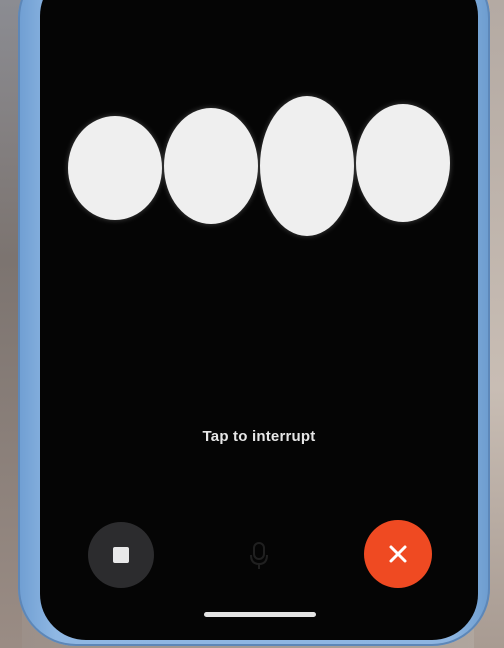  I want to click on stop-button, so click(121, 555).